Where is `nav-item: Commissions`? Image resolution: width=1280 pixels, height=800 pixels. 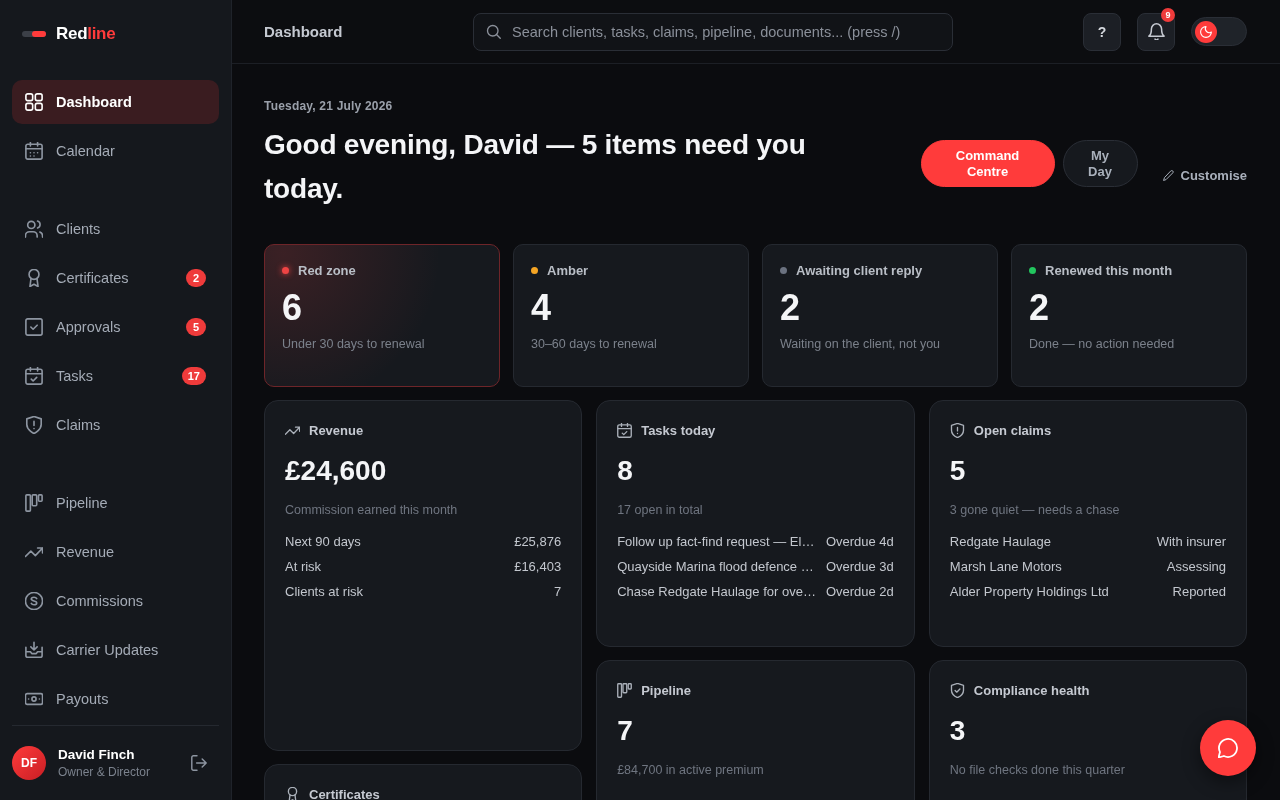 nav-item: Commissions is located at coordinates (115, 601).